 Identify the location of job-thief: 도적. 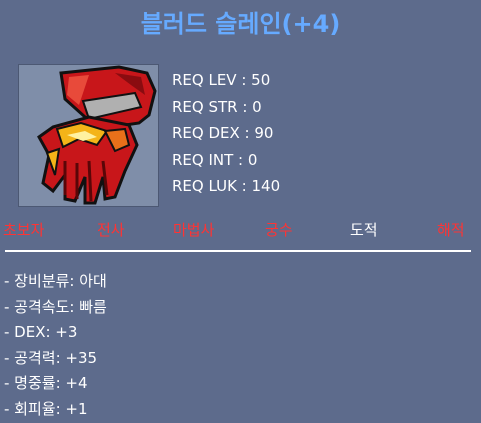
(364, 229).